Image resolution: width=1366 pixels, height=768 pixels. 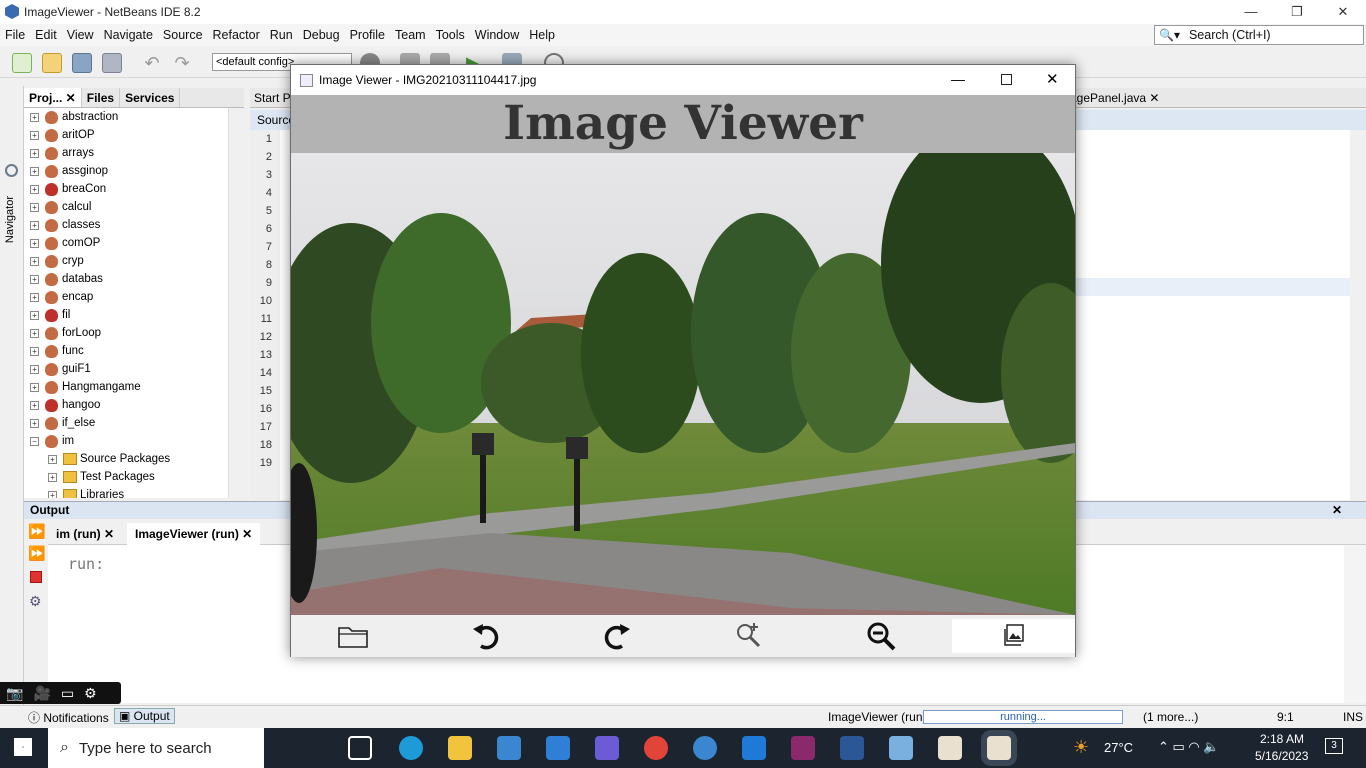 I want to click on iv-minimize-button: —, so click(x=958, y=79).